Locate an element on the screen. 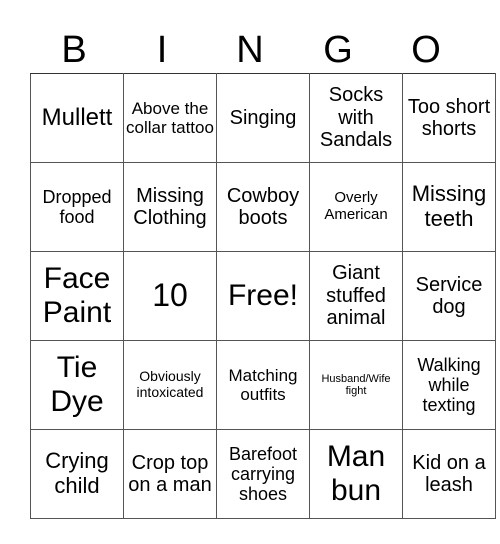 This screenshot has height=544, width=500. bingo-cell: Kid on a leash is located at coordinates (449, 474).